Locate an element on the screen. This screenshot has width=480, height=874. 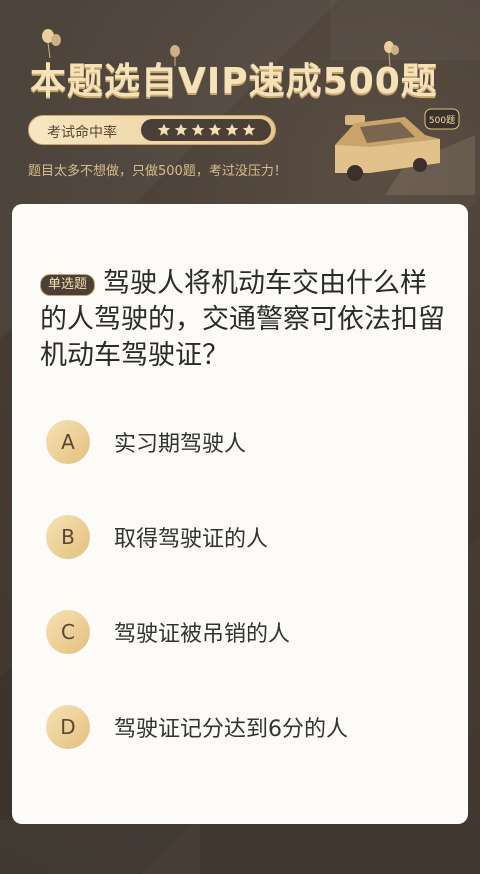
option-text: 取得驾驶证的人 is located at coordinates (191, 539).